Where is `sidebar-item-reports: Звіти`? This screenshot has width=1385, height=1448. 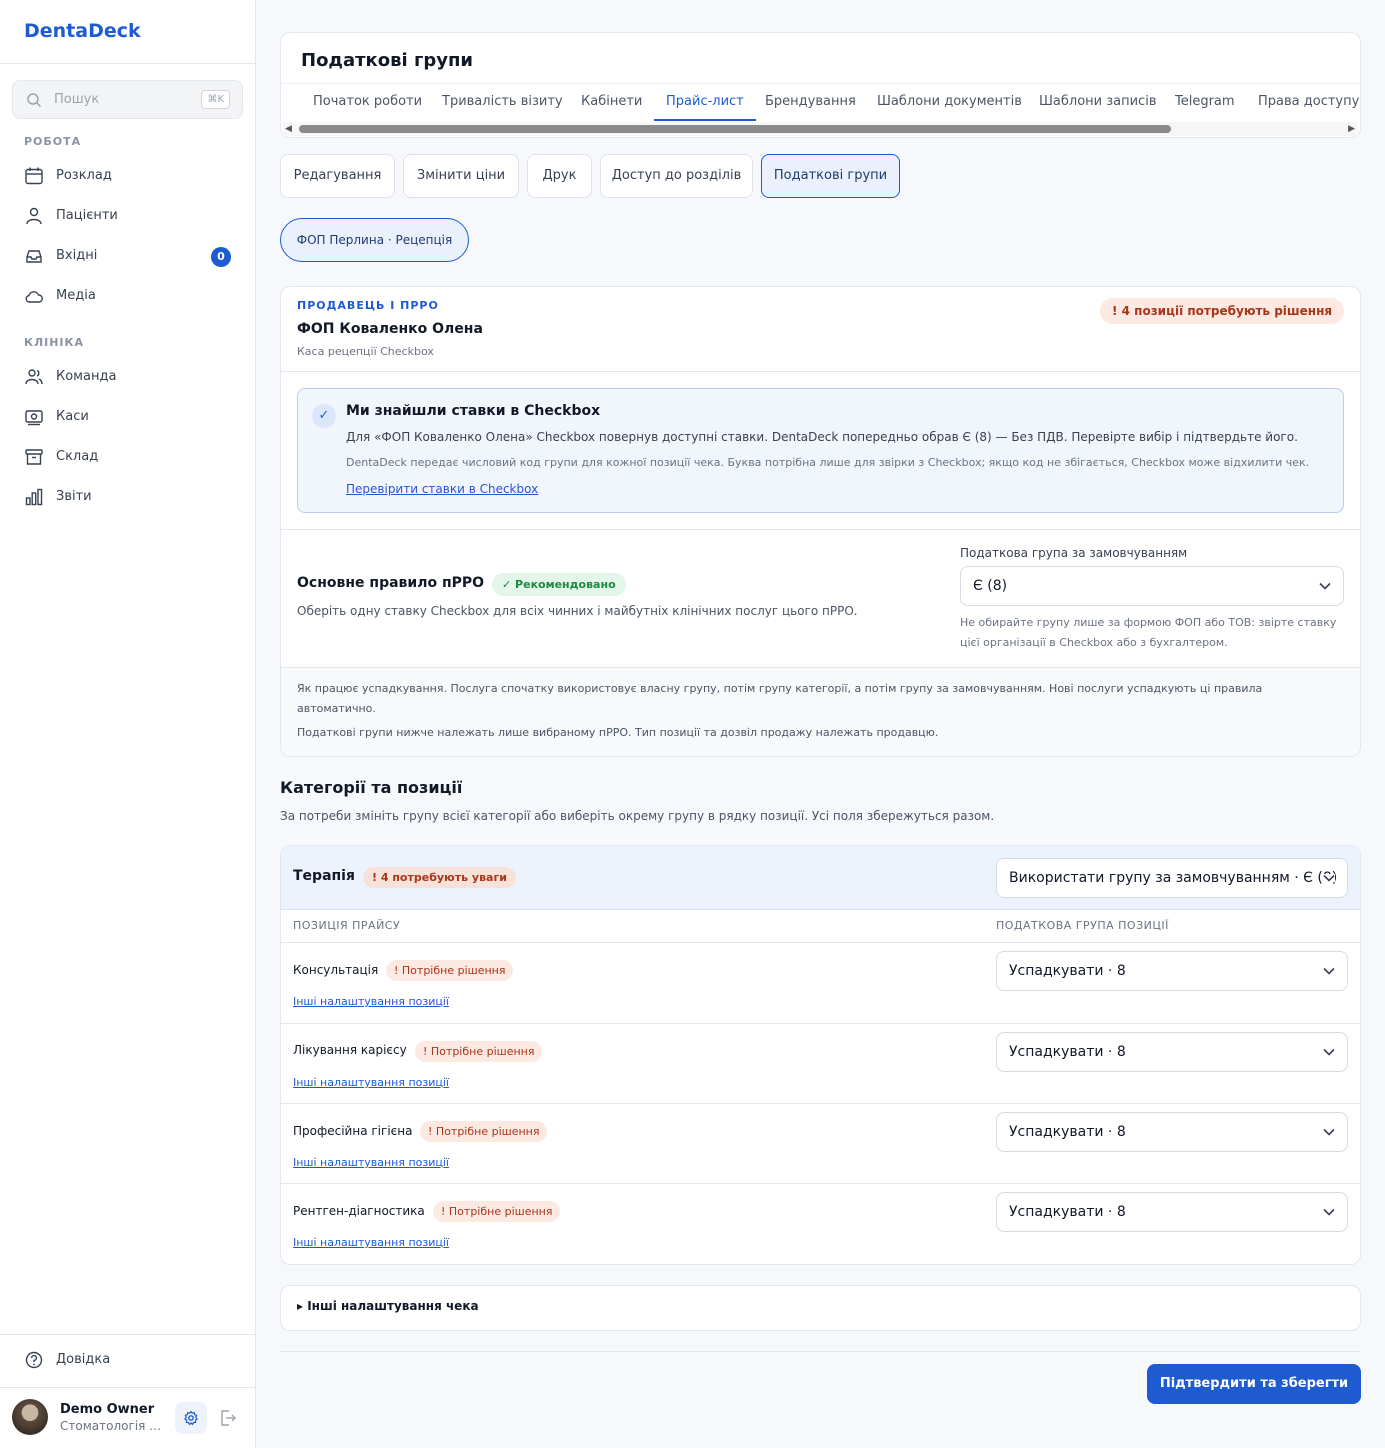 sidebar-item-reports: Звіти is located at coordinates (127, 497).